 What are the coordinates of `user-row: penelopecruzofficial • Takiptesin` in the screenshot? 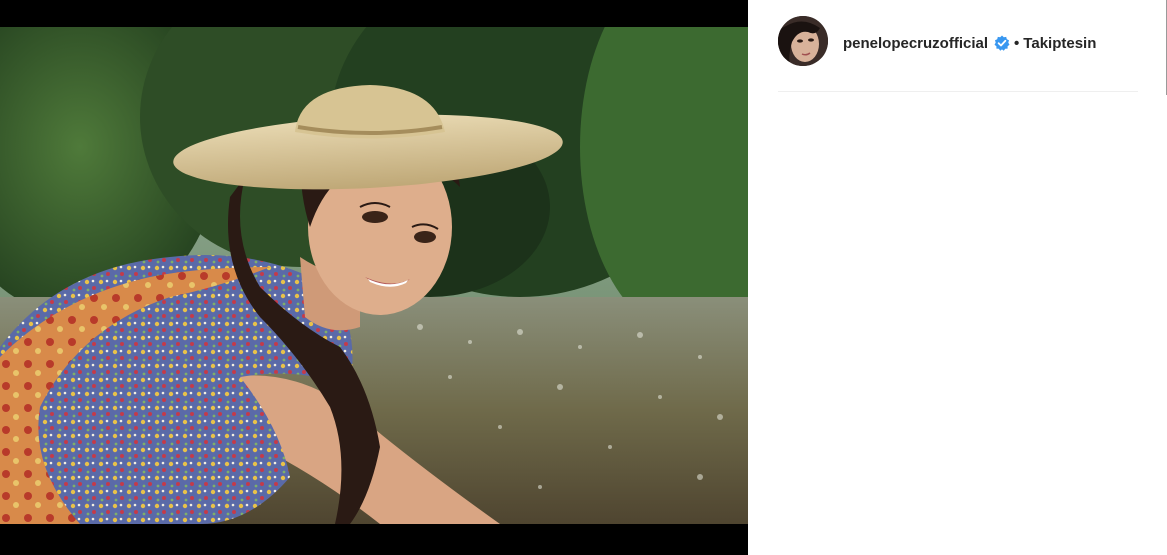 It's located at (969, 43).